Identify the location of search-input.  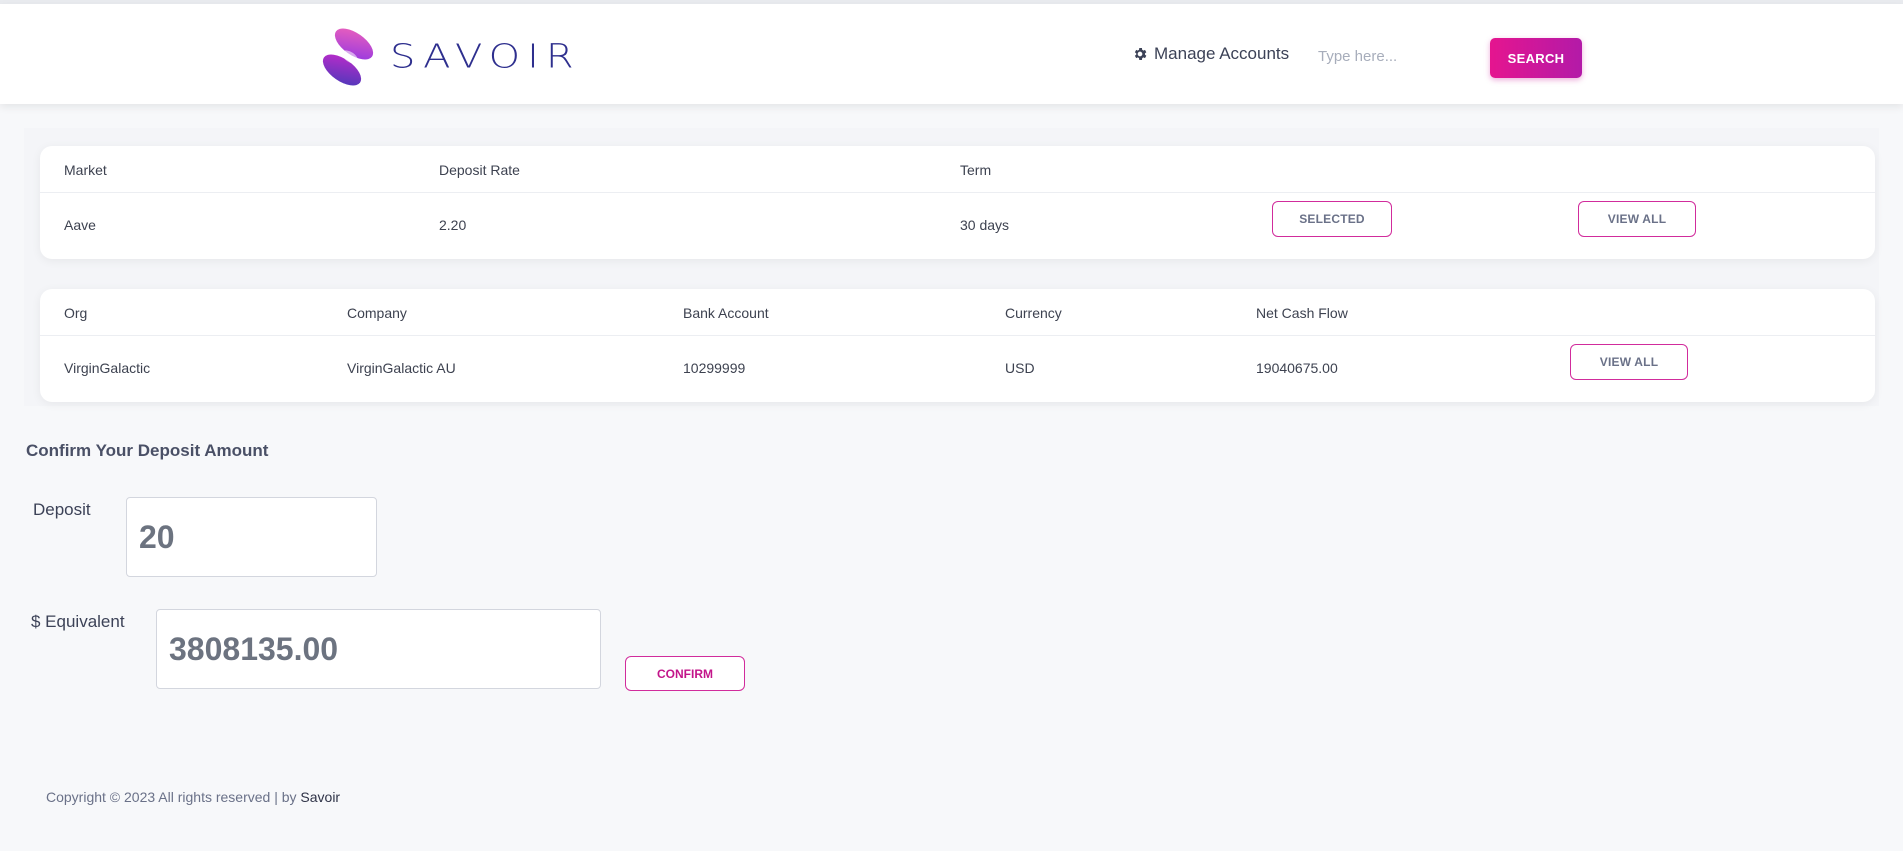
(1385, 56).